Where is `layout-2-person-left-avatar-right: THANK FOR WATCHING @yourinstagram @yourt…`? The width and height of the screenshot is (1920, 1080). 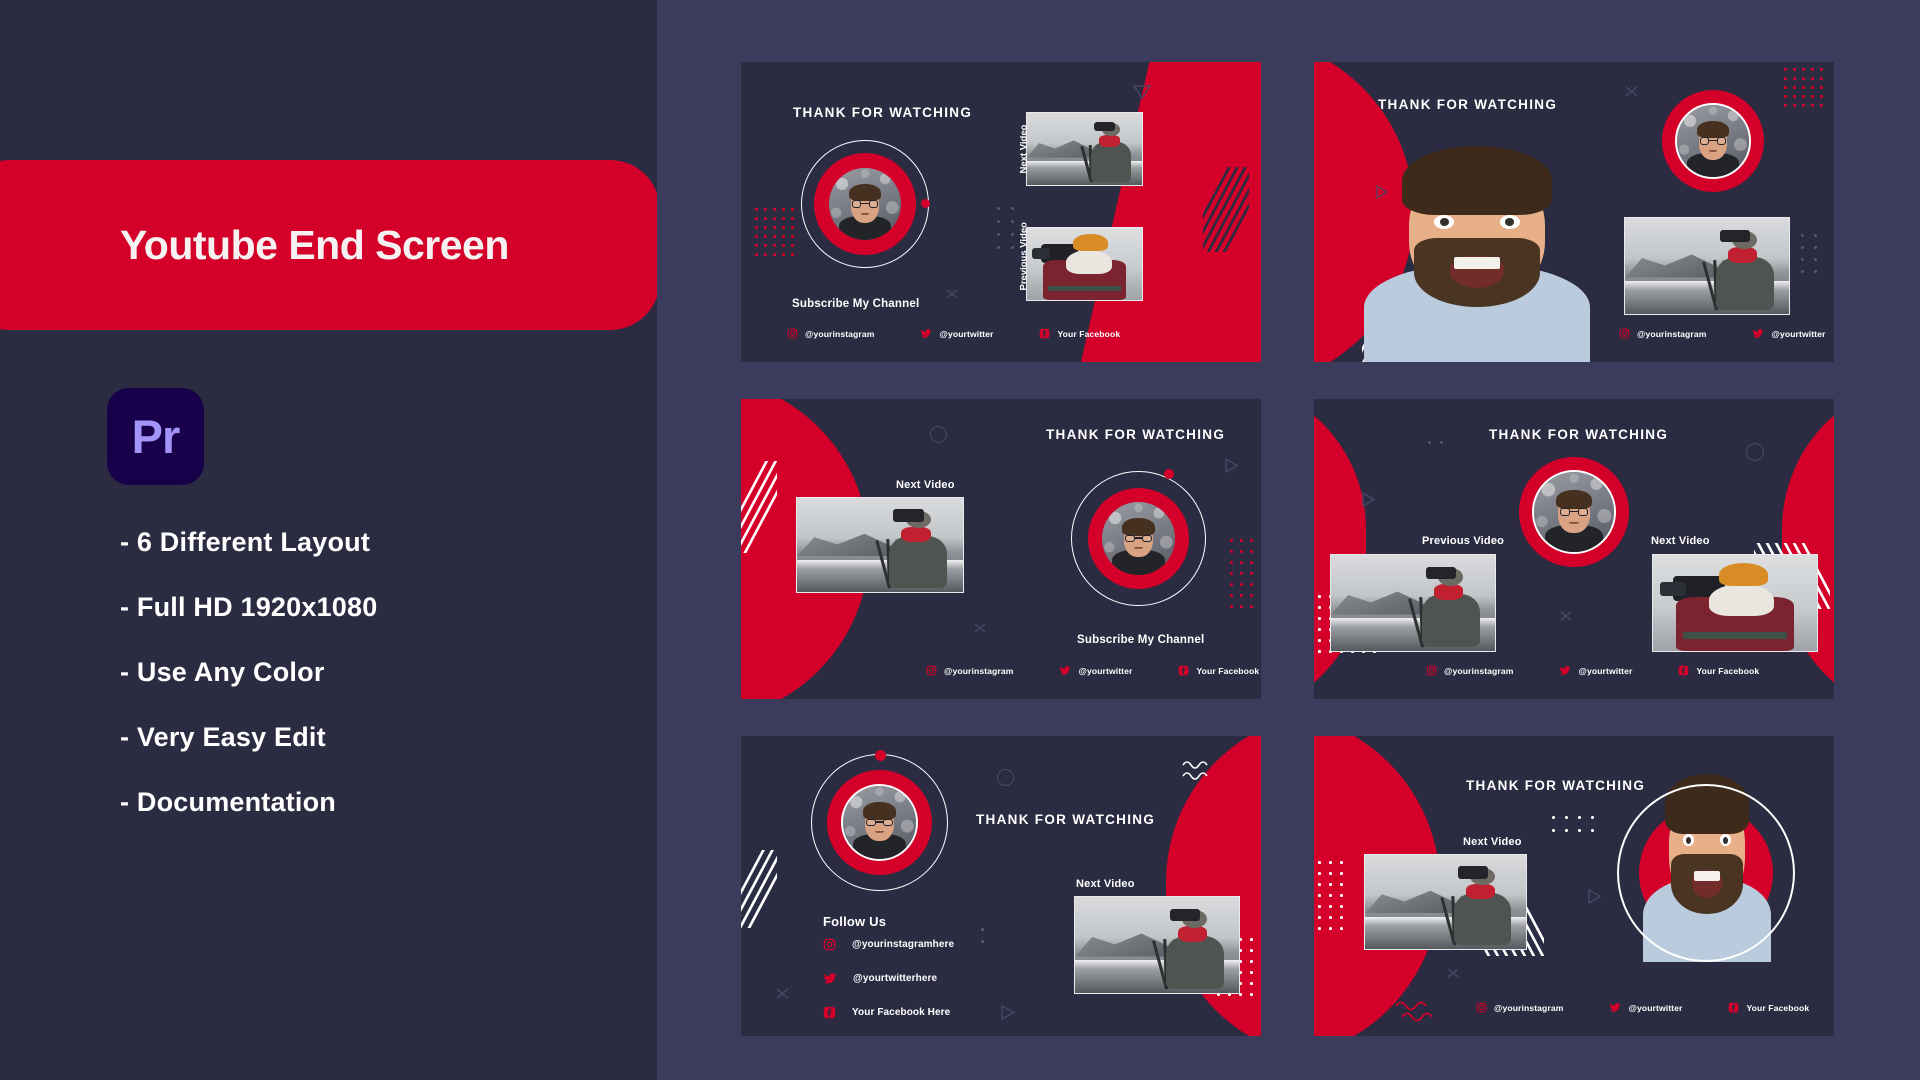 layout-2-person-left-avatar-right: THANK FOR WATCHING @yourinstagram @yourt… is located at coordinates (1574, 212).